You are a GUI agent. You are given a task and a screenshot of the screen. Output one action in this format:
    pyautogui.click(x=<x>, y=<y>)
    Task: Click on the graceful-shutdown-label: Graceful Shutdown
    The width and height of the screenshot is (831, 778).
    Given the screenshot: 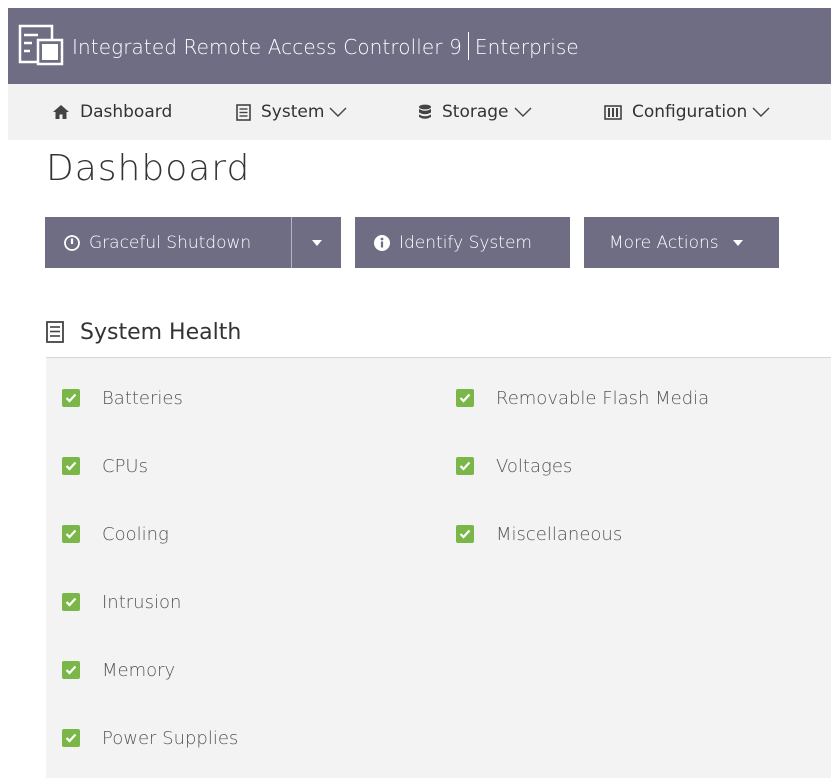 What is the action you would take?
    pyautogui.click(x=170, y=242)
    